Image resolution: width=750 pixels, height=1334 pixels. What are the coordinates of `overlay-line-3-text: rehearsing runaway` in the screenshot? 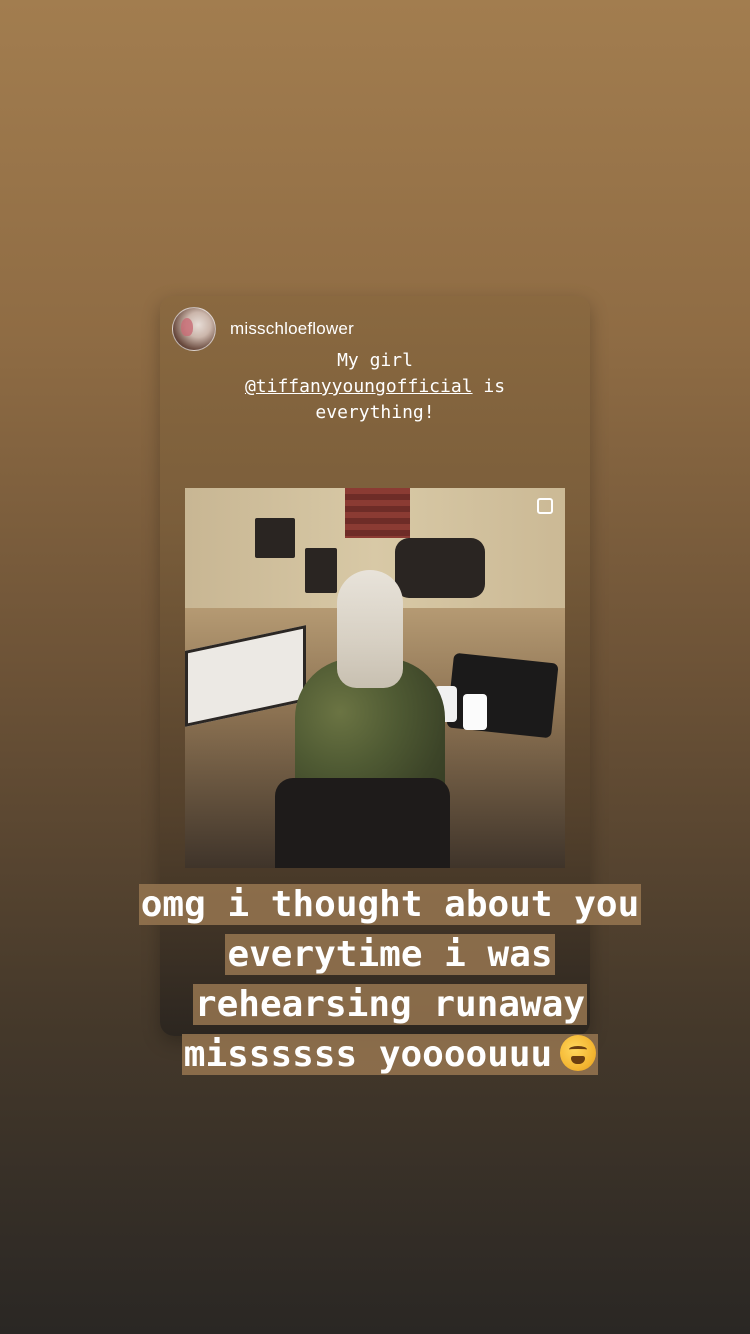 It's located at (390, 1004).